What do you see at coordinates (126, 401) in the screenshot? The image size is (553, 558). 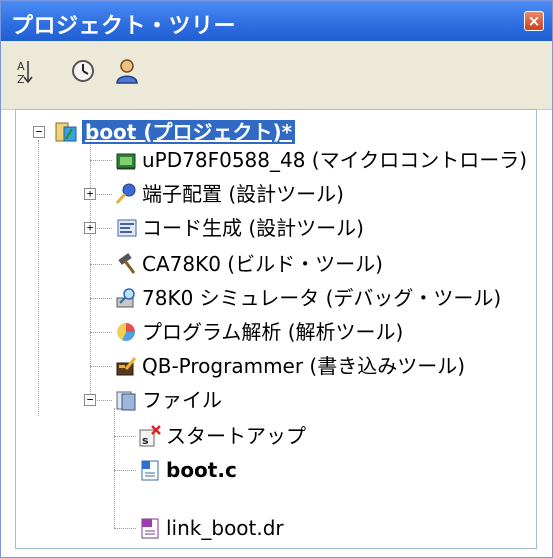 I see `folder-files-icon` at bounding box center [126, 401].